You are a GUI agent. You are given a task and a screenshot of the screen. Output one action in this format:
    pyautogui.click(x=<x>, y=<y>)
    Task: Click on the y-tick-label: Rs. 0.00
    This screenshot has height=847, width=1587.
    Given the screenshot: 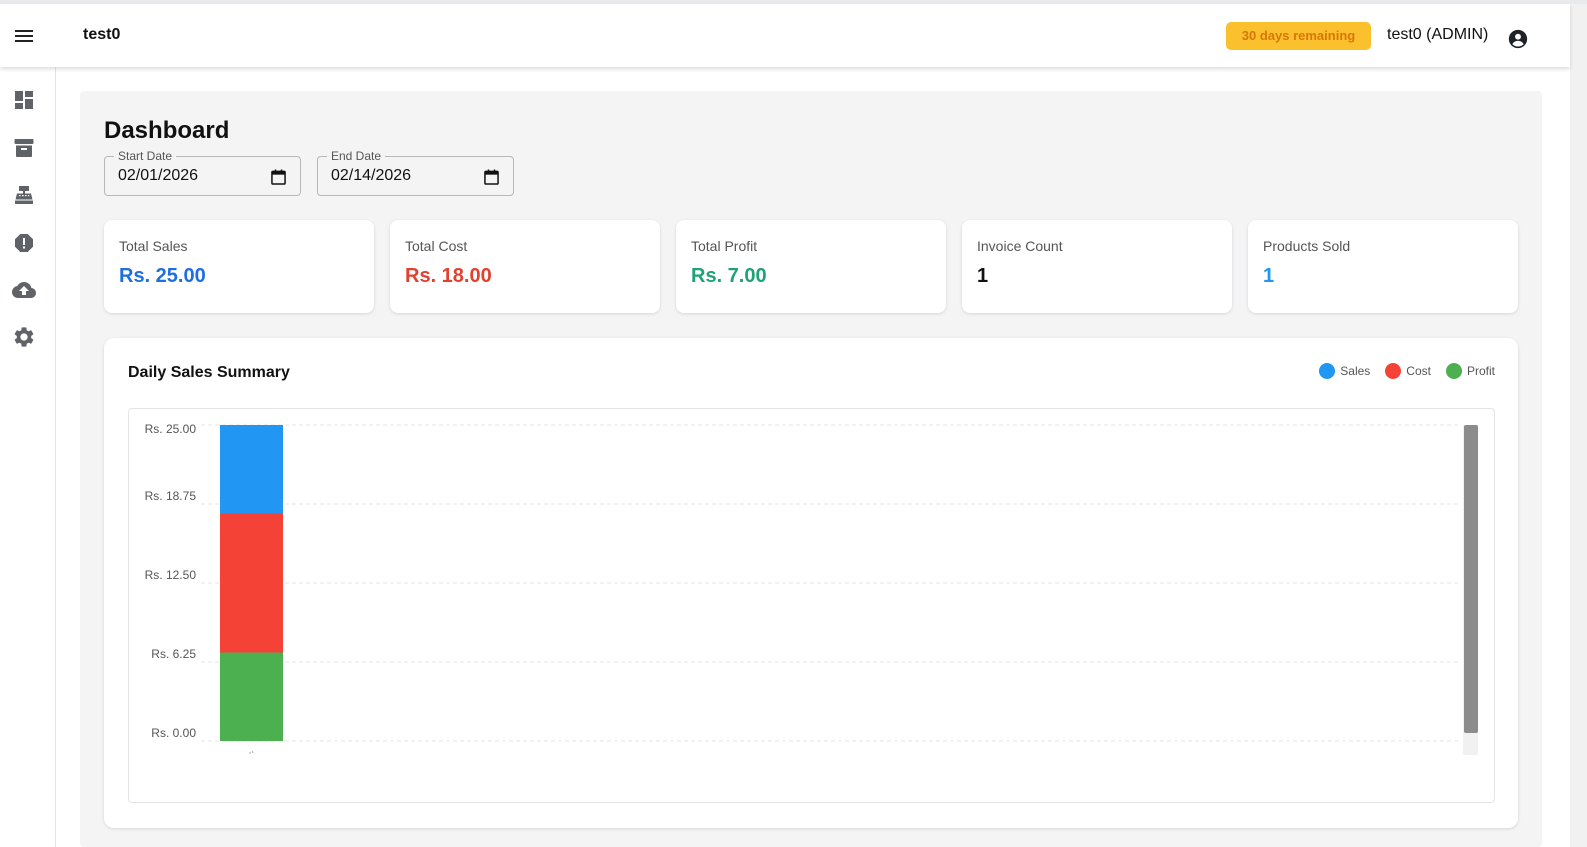 What is the action you would take?
    pyautogui.click(x=173, y=733)
    